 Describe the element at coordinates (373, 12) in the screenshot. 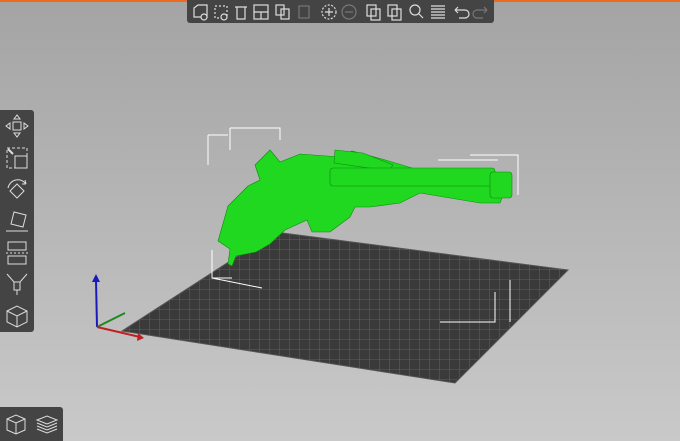

I see `split-objects-icon` at that location.